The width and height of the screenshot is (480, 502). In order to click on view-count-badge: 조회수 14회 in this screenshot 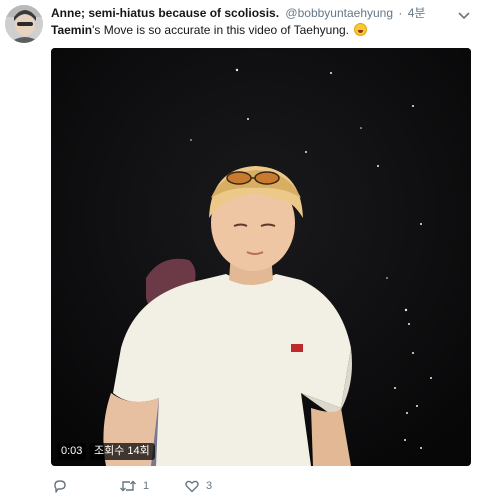, I will do `click(122, 451)`.